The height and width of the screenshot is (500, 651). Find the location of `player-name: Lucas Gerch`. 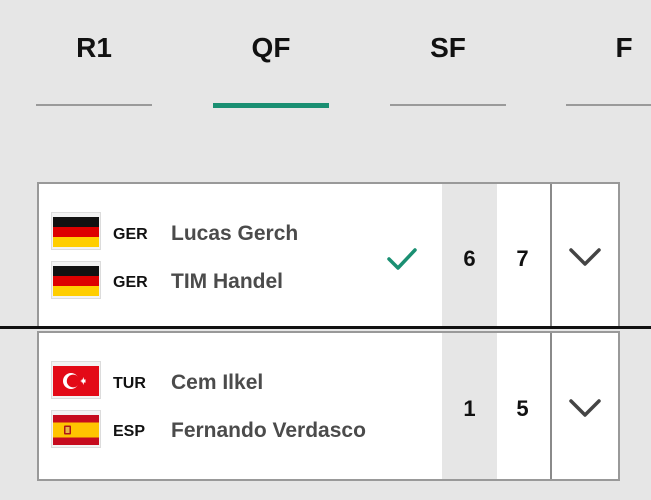

player-name: Lucas Gerch is located at coordinates (235, 233).